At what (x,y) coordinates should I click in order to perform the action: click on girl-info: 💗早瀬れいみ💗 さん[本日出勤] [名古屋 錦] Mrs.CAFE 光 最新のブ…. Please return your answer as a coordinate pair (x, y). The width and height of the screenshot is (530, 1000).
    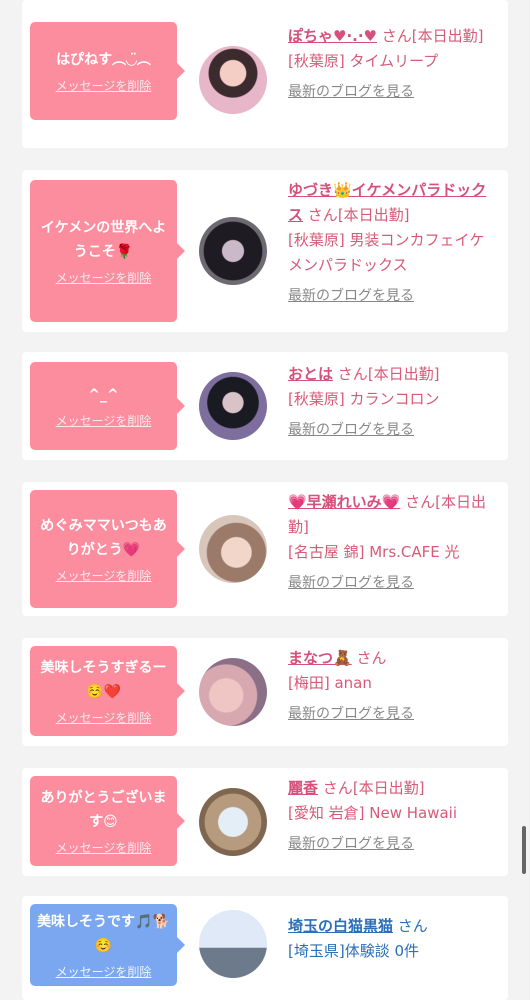
    Looking at the image, I should click on (393, 543).